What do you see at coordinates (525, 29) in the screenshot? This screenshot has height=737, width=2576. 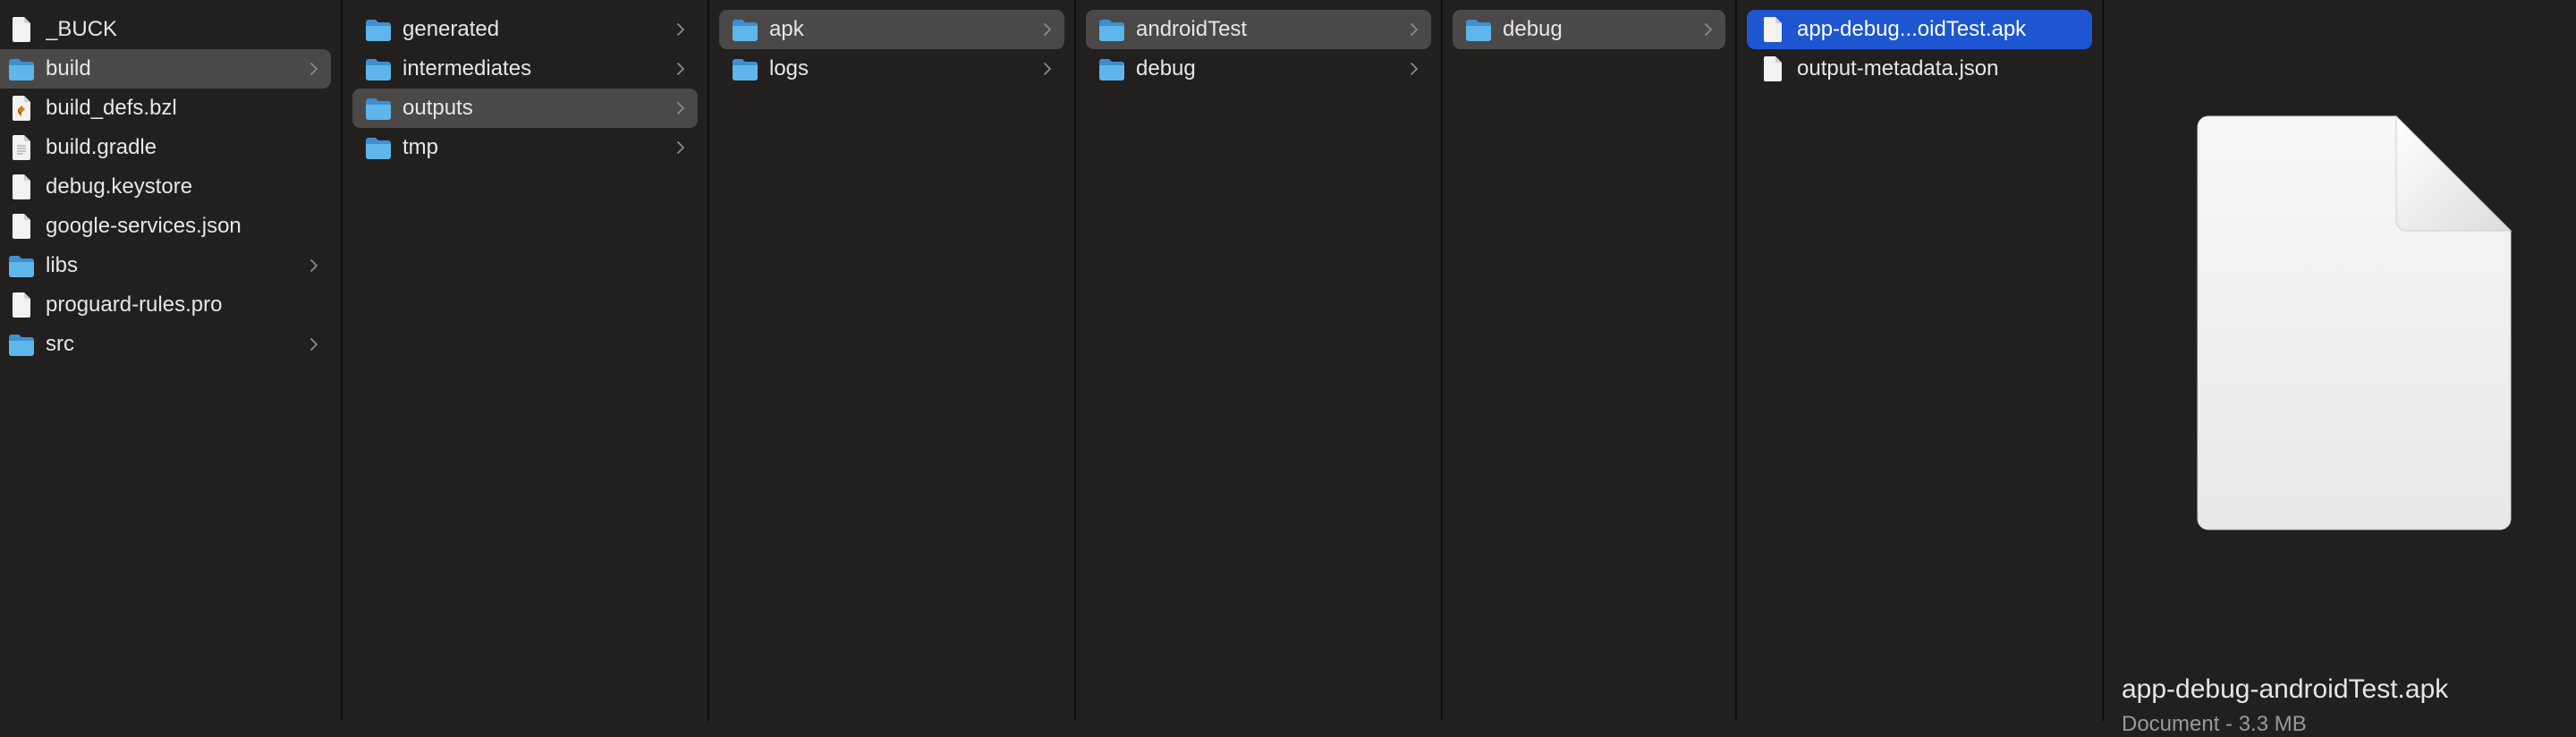 I see `list-item-generated: generated` at bounding box center [525, 29].